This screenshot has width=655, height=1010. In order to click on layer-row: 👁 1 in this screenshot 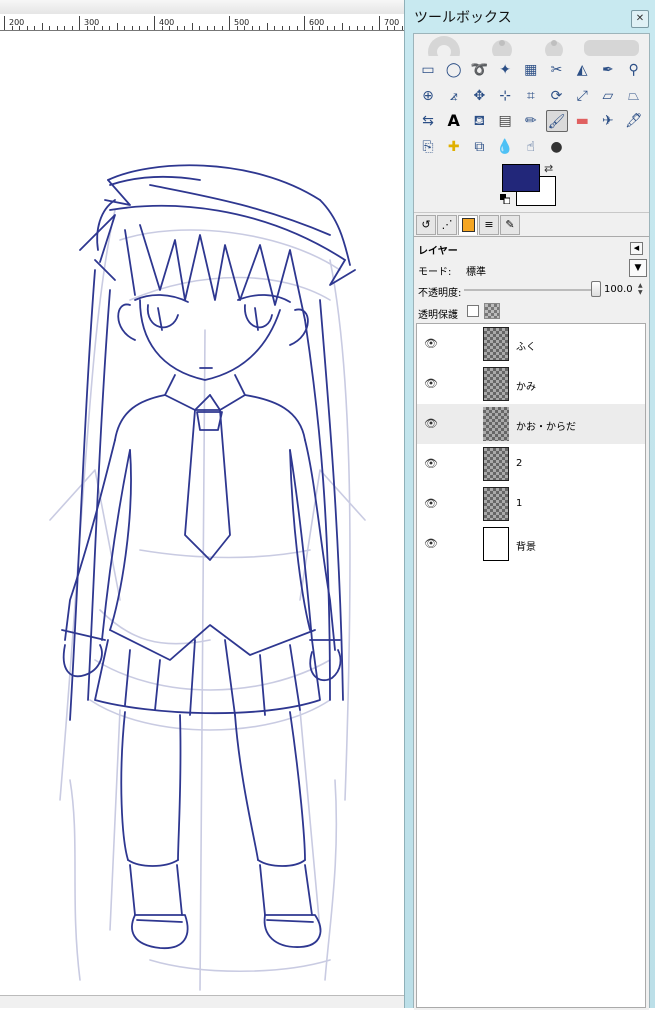, I will do `click(531, 504)`.